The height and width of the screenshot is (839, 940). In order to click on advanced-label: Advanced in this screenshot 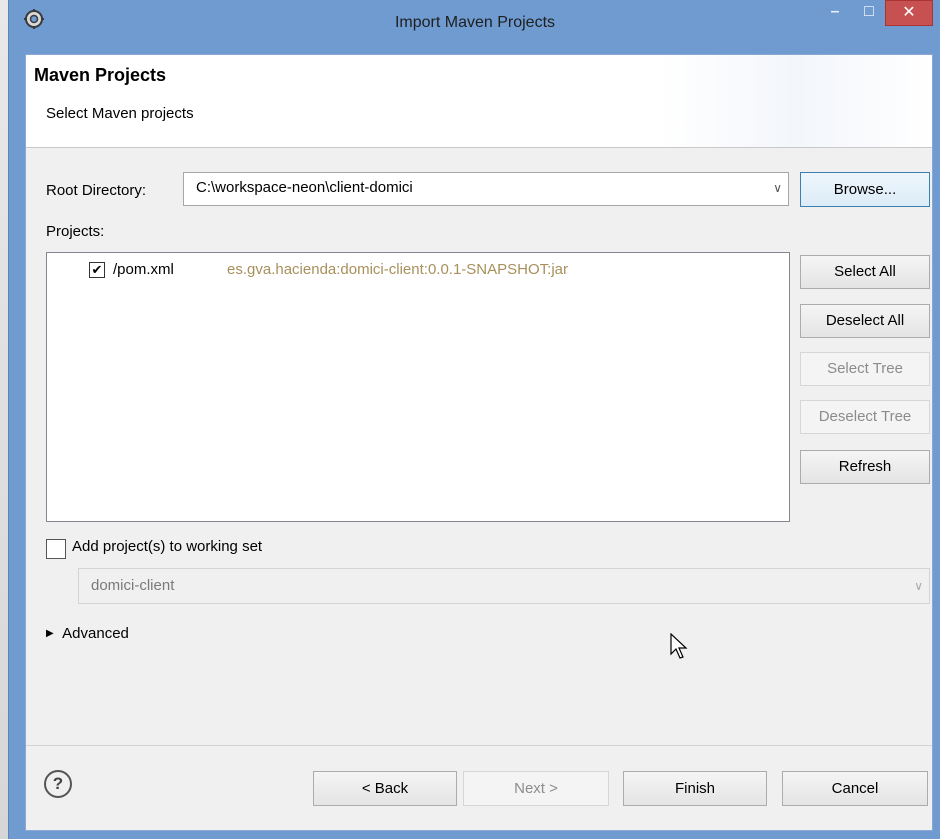, I will do `click(95, 633)`.